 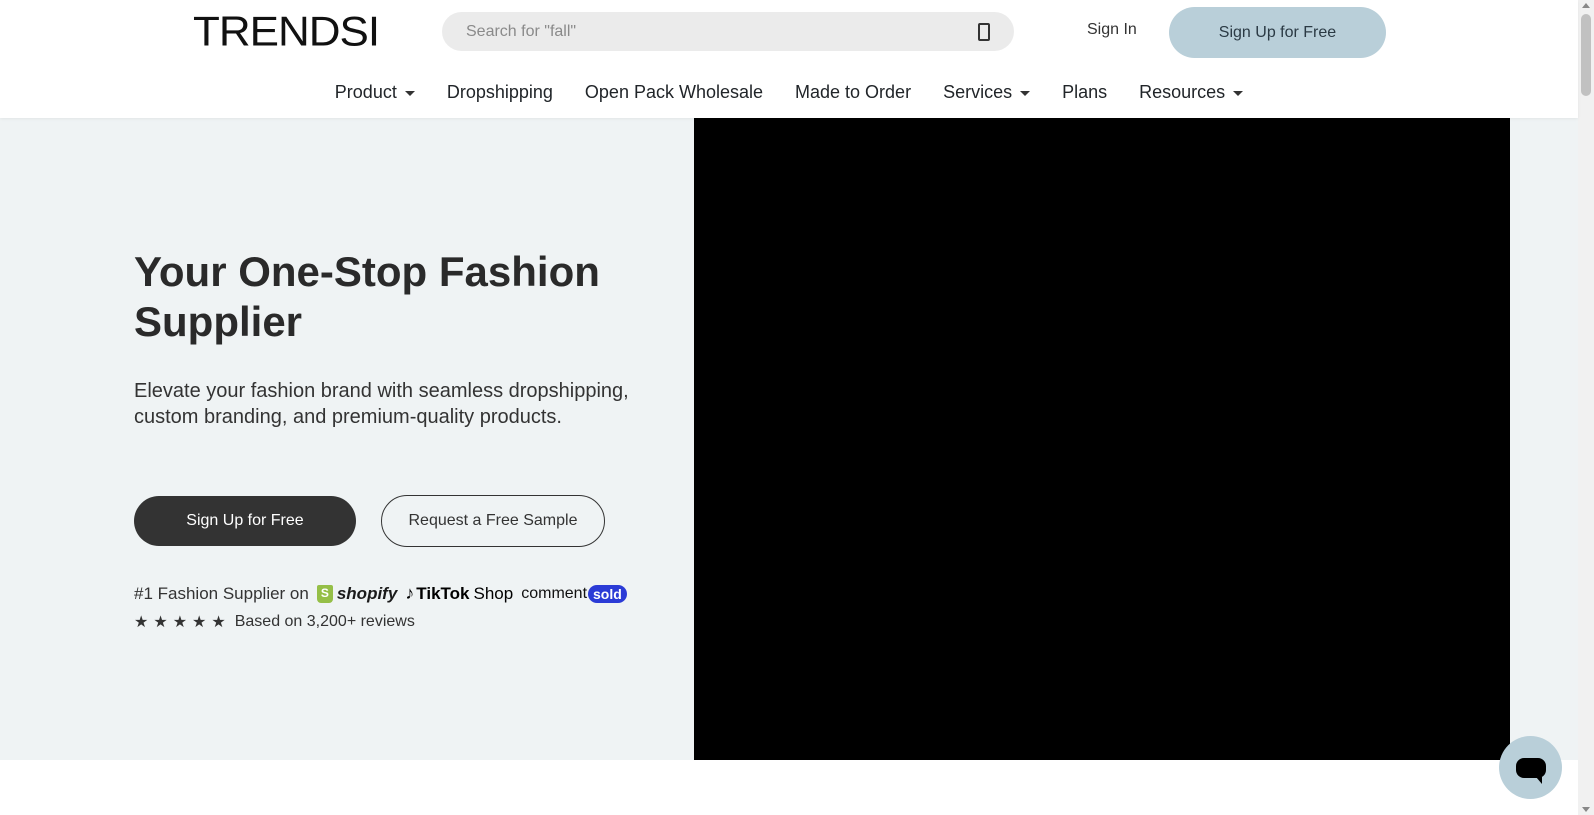 I want to click on search-bar, so click(x=728, y=31).